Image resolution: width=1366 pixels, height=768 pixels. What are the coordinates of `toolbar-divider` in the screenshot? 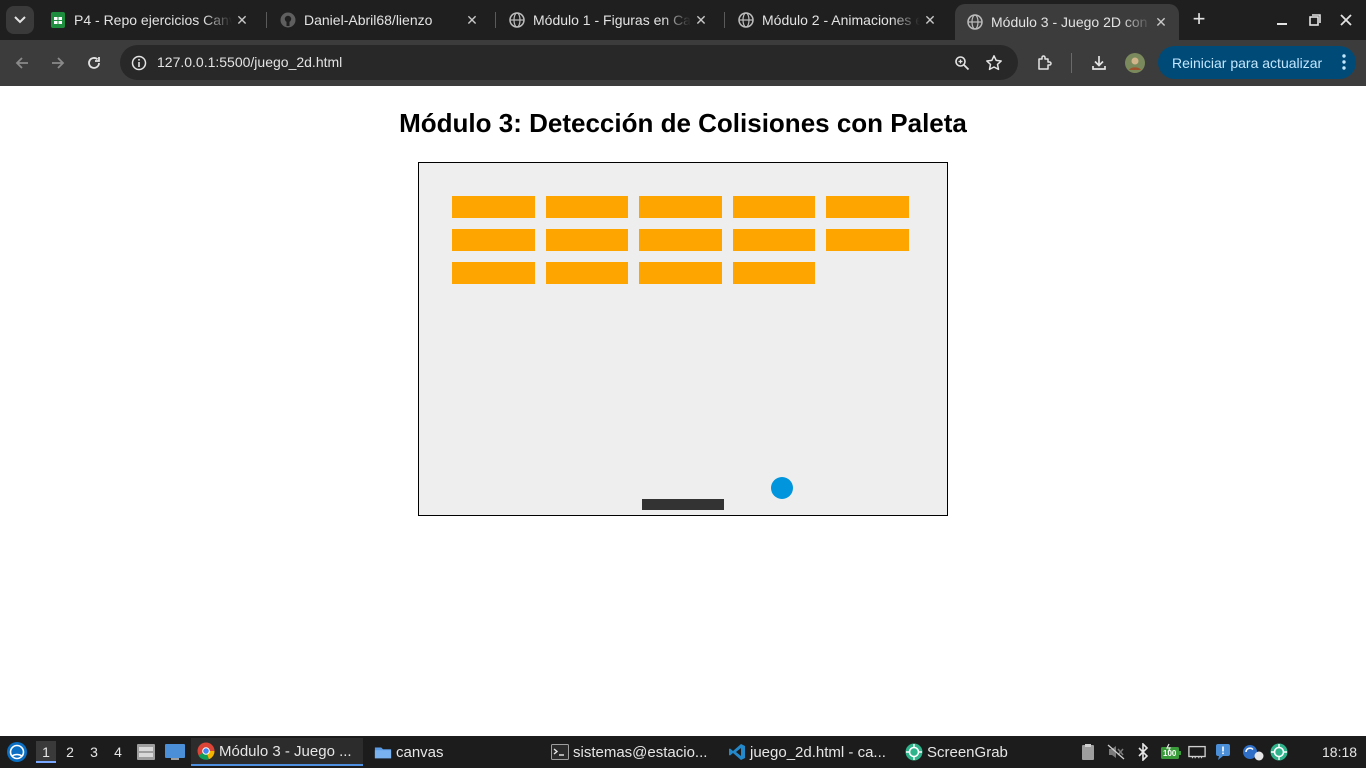 It's located at (1071, 63).